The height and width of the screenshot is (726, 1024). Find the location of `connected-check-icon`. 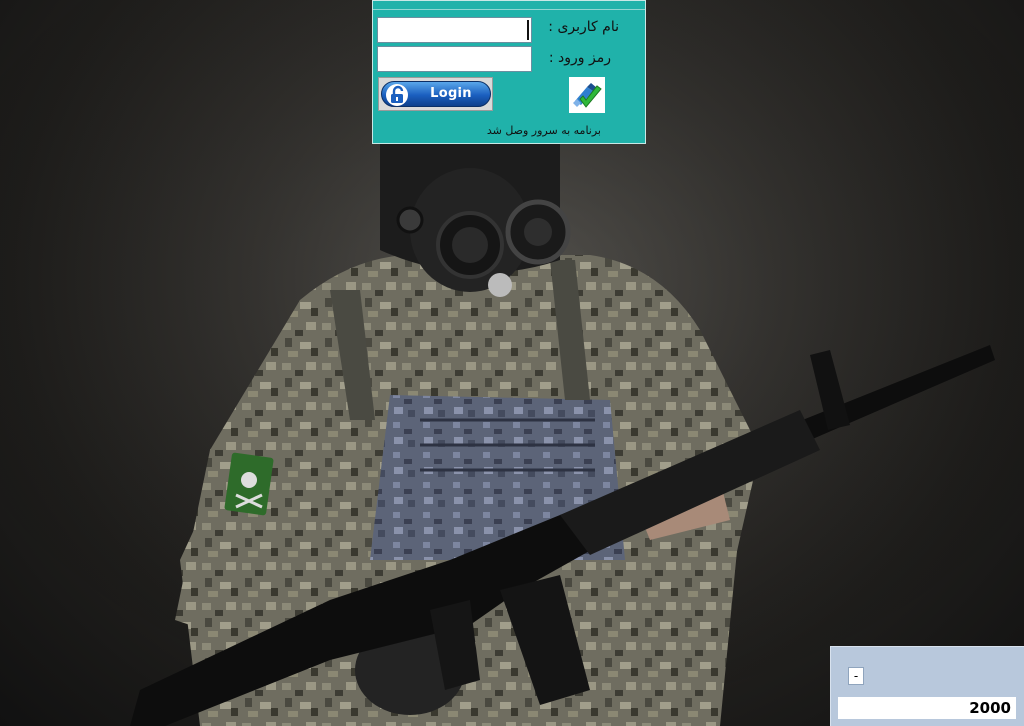

connected-check-icon is located at coordinates (587, 95).